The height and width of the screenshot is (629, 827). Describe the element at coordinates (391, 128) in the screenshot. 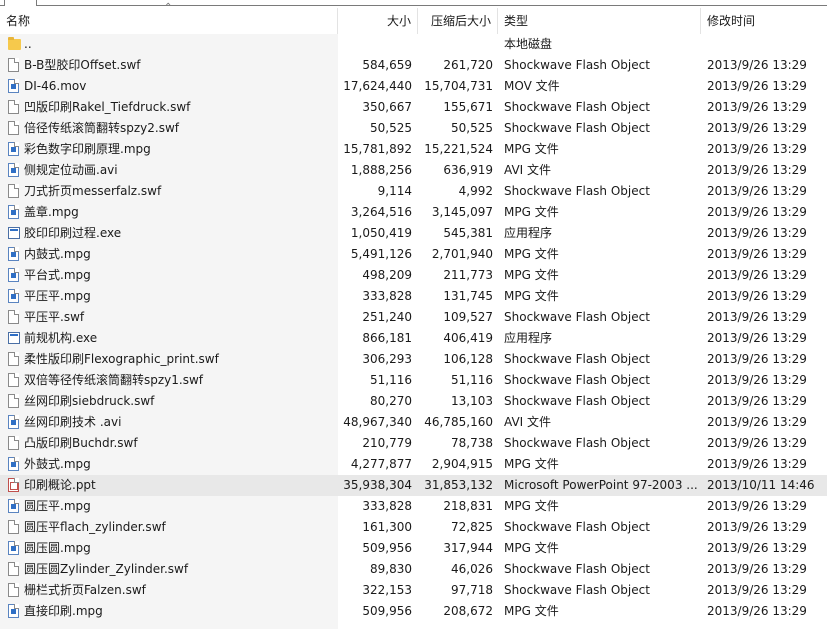

I see `file-size: 50,525` at that location.